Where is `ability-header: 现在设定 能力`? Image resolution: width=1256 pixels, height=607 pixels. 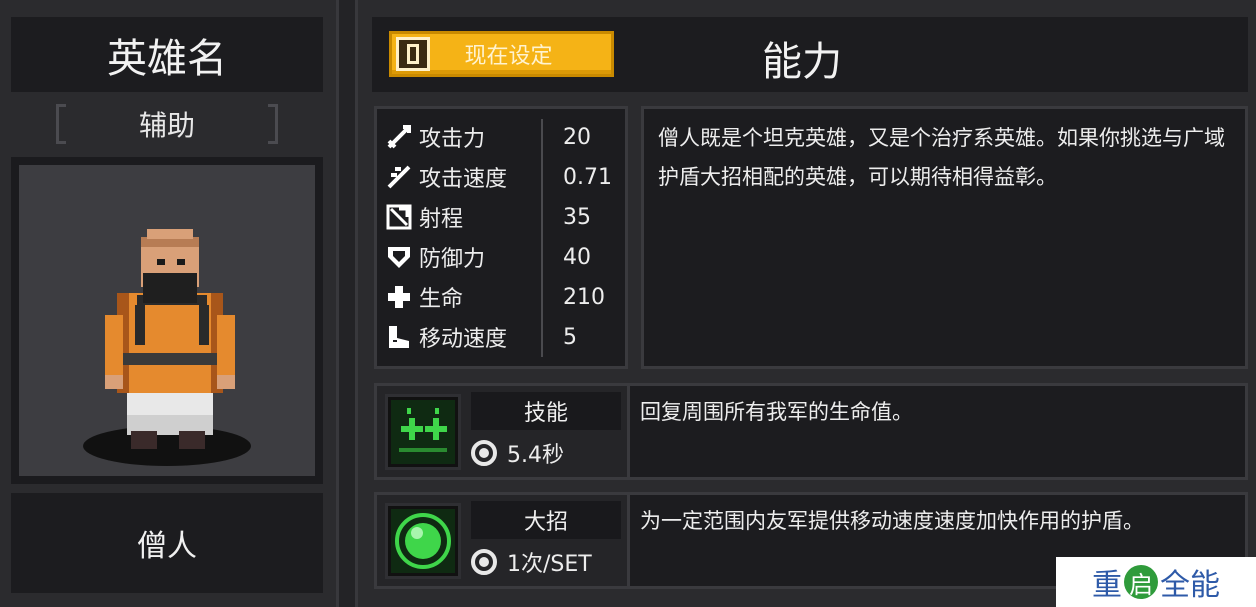 ability-header: 现在设定 能力 is located at coordinates (810, 54).